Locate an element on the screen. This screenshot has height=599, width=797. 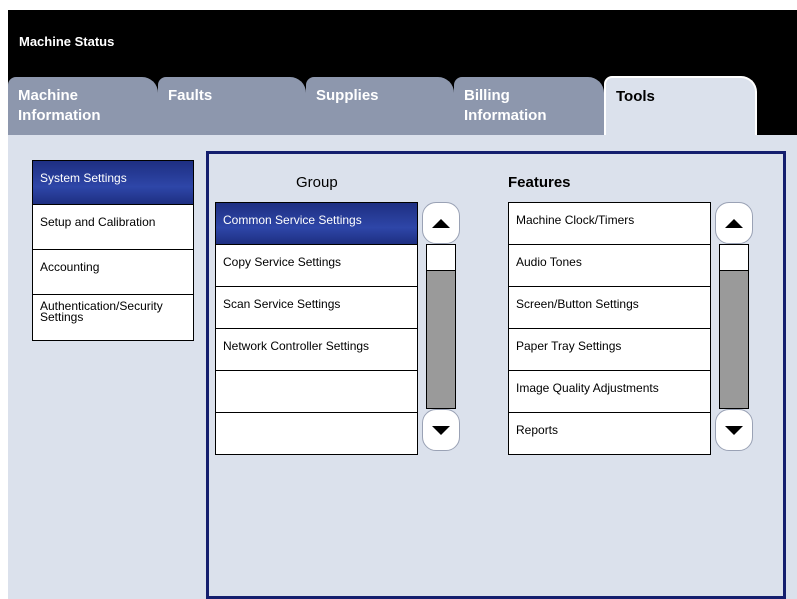
feature-item-image-quality-adjustments: Image Quality Adjustments is located at coordinates (609, 392).